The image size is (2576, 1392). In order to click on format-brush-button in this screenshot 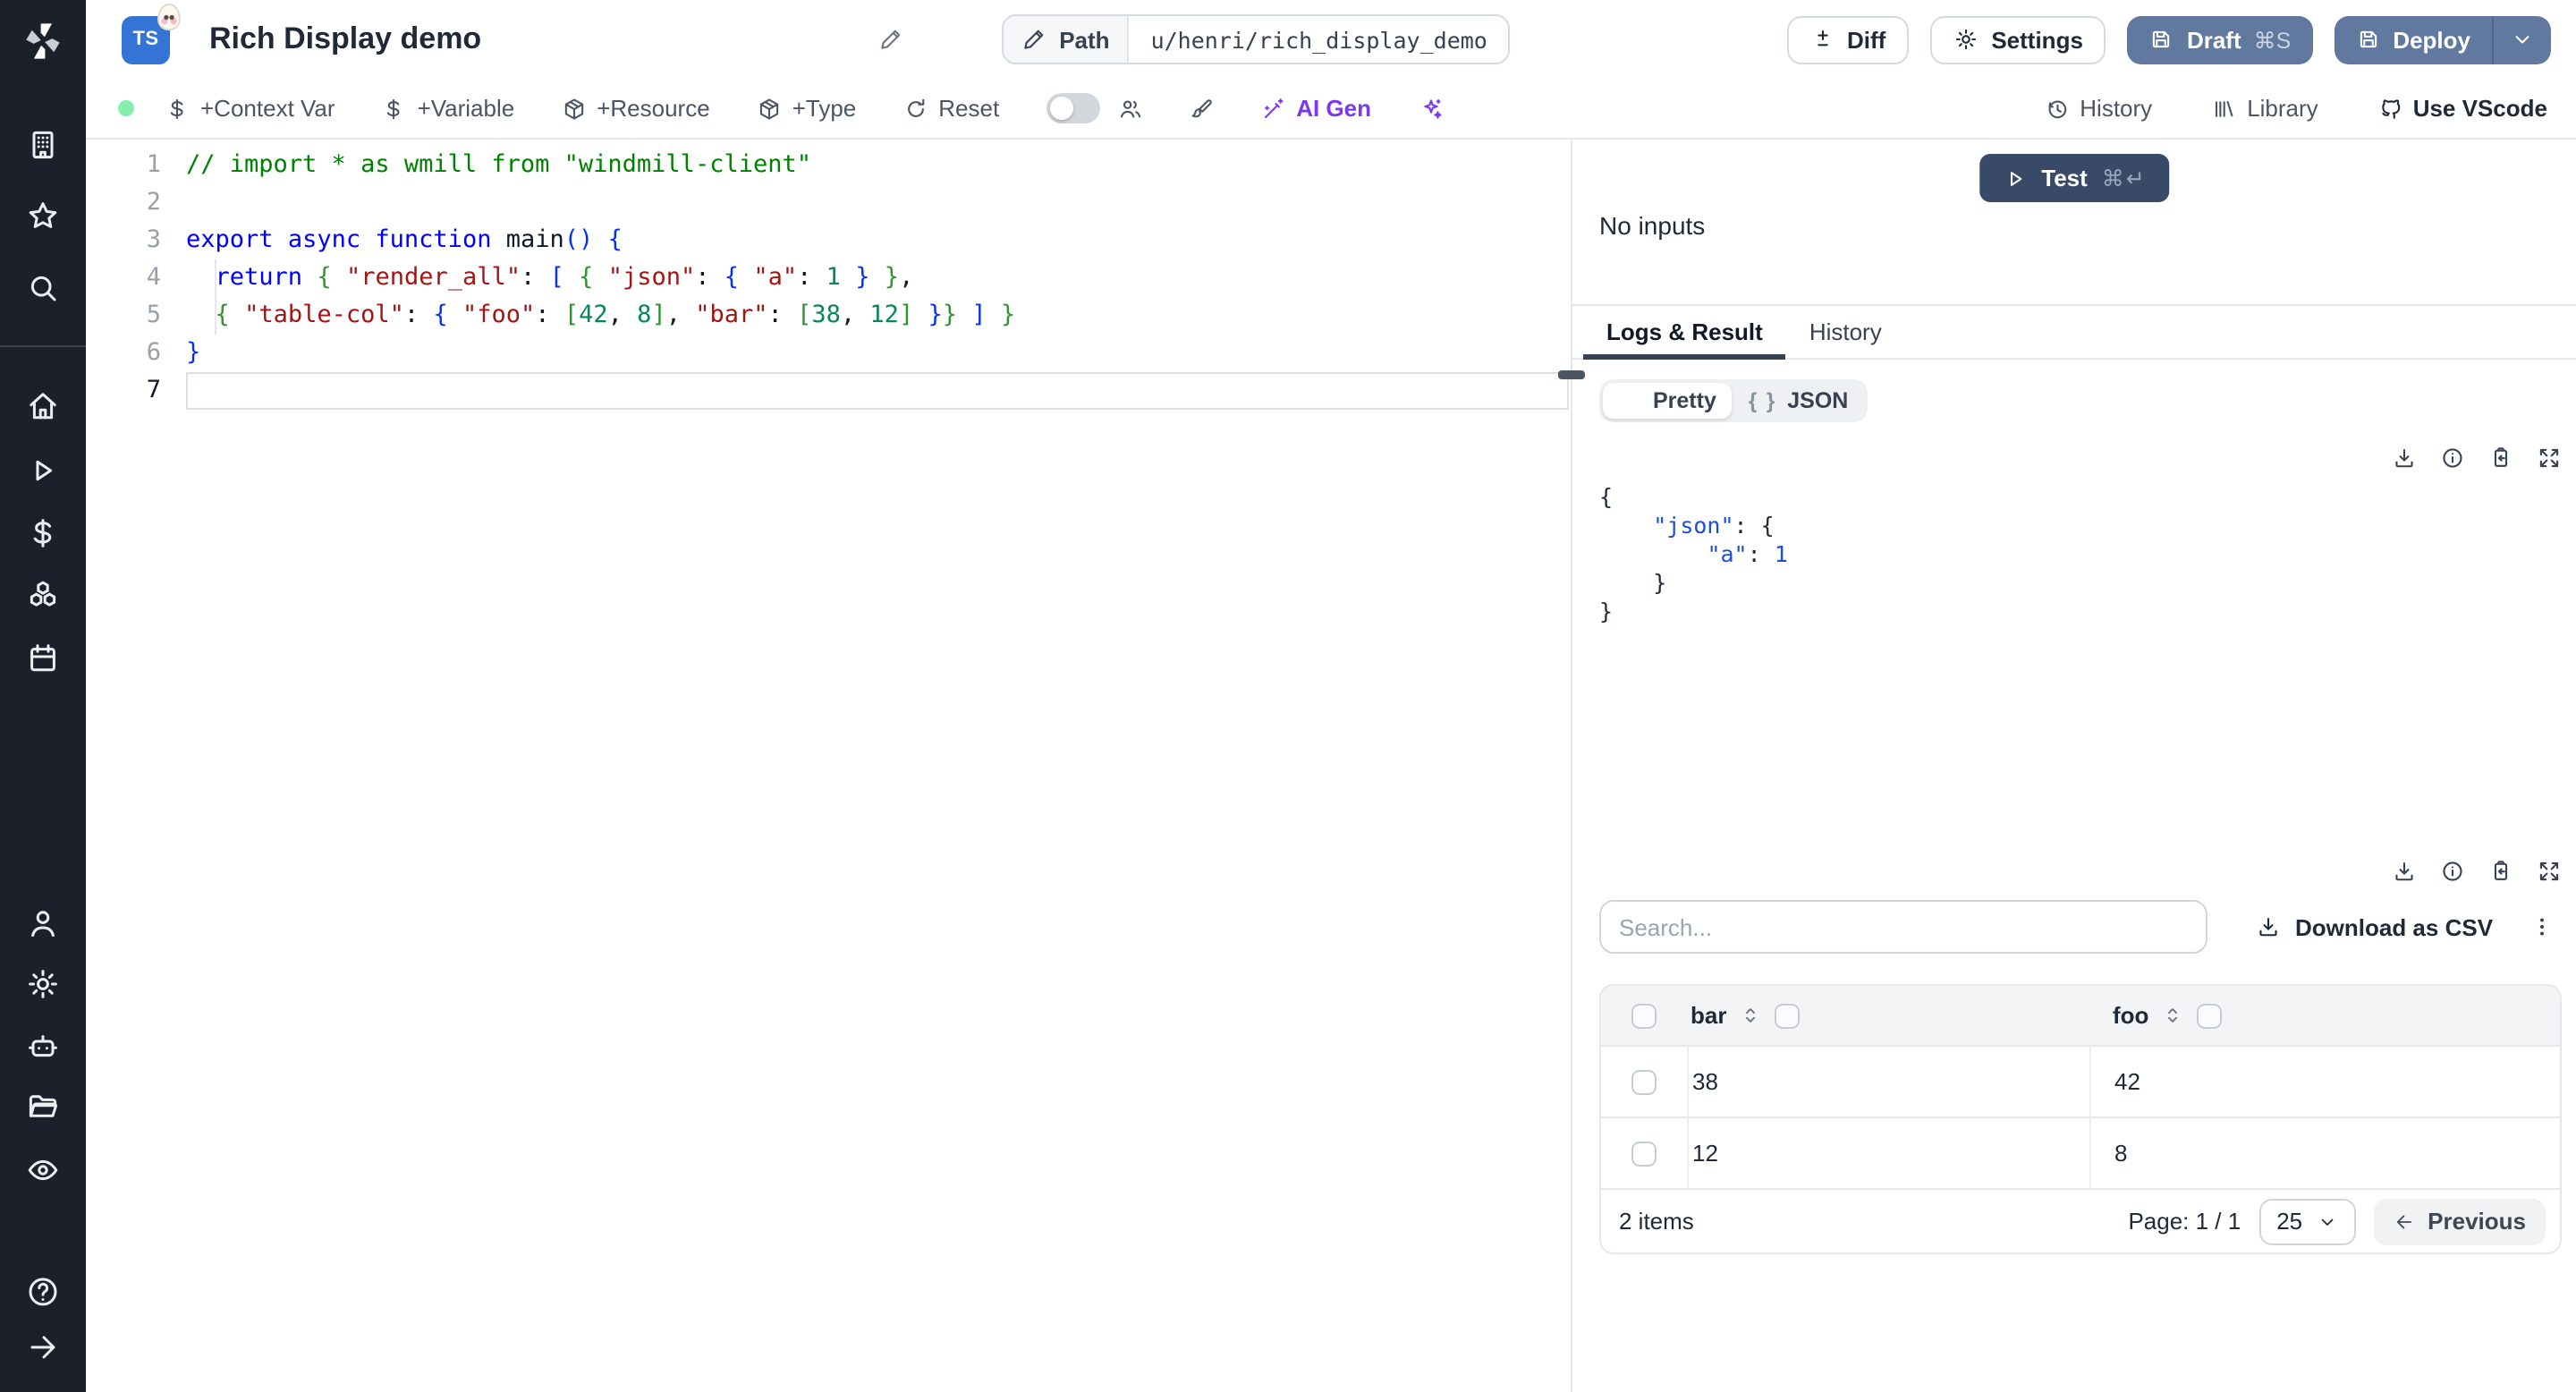, I will do `click(1201, 108)`.